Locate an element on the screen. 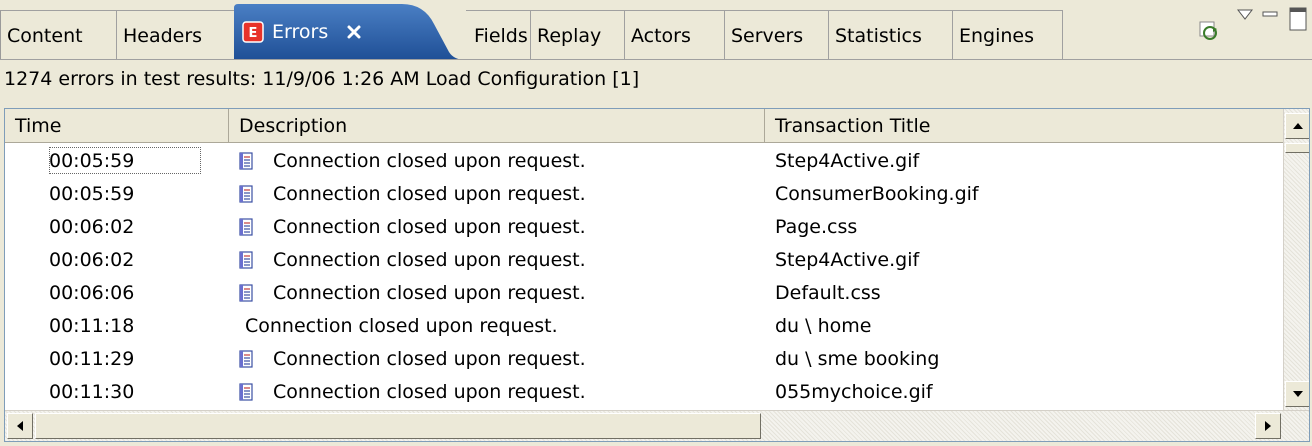 The width and height of the screenshot is (1312, 446). tab-replay: Replay is located at coordinates (577, 35).